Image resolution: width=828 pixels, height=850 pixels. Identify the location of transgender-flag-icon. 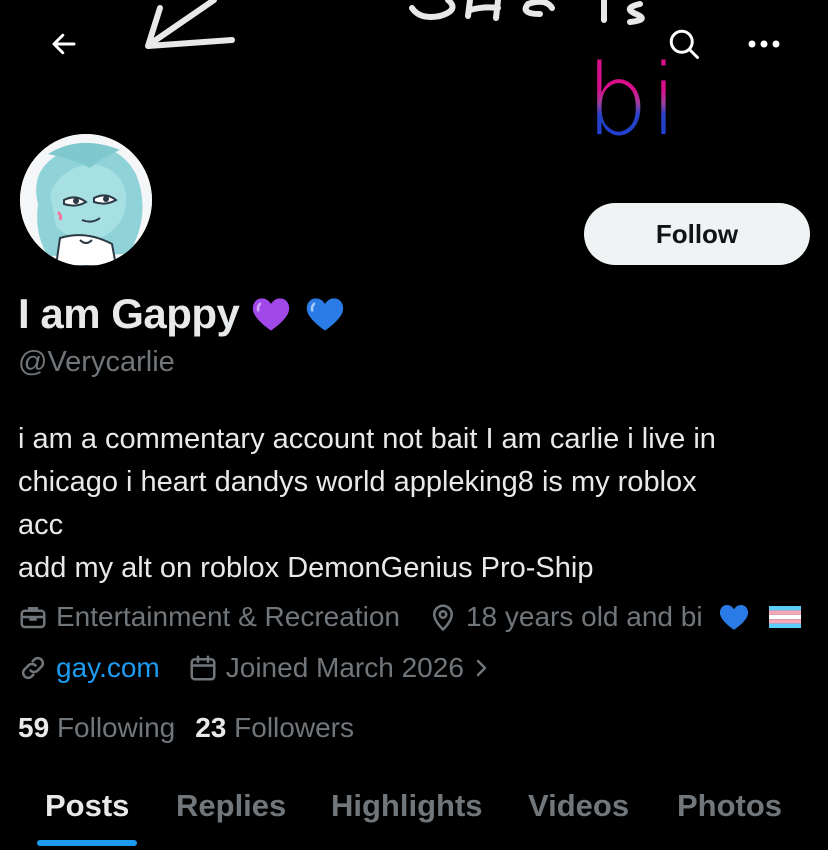
(784, 617).